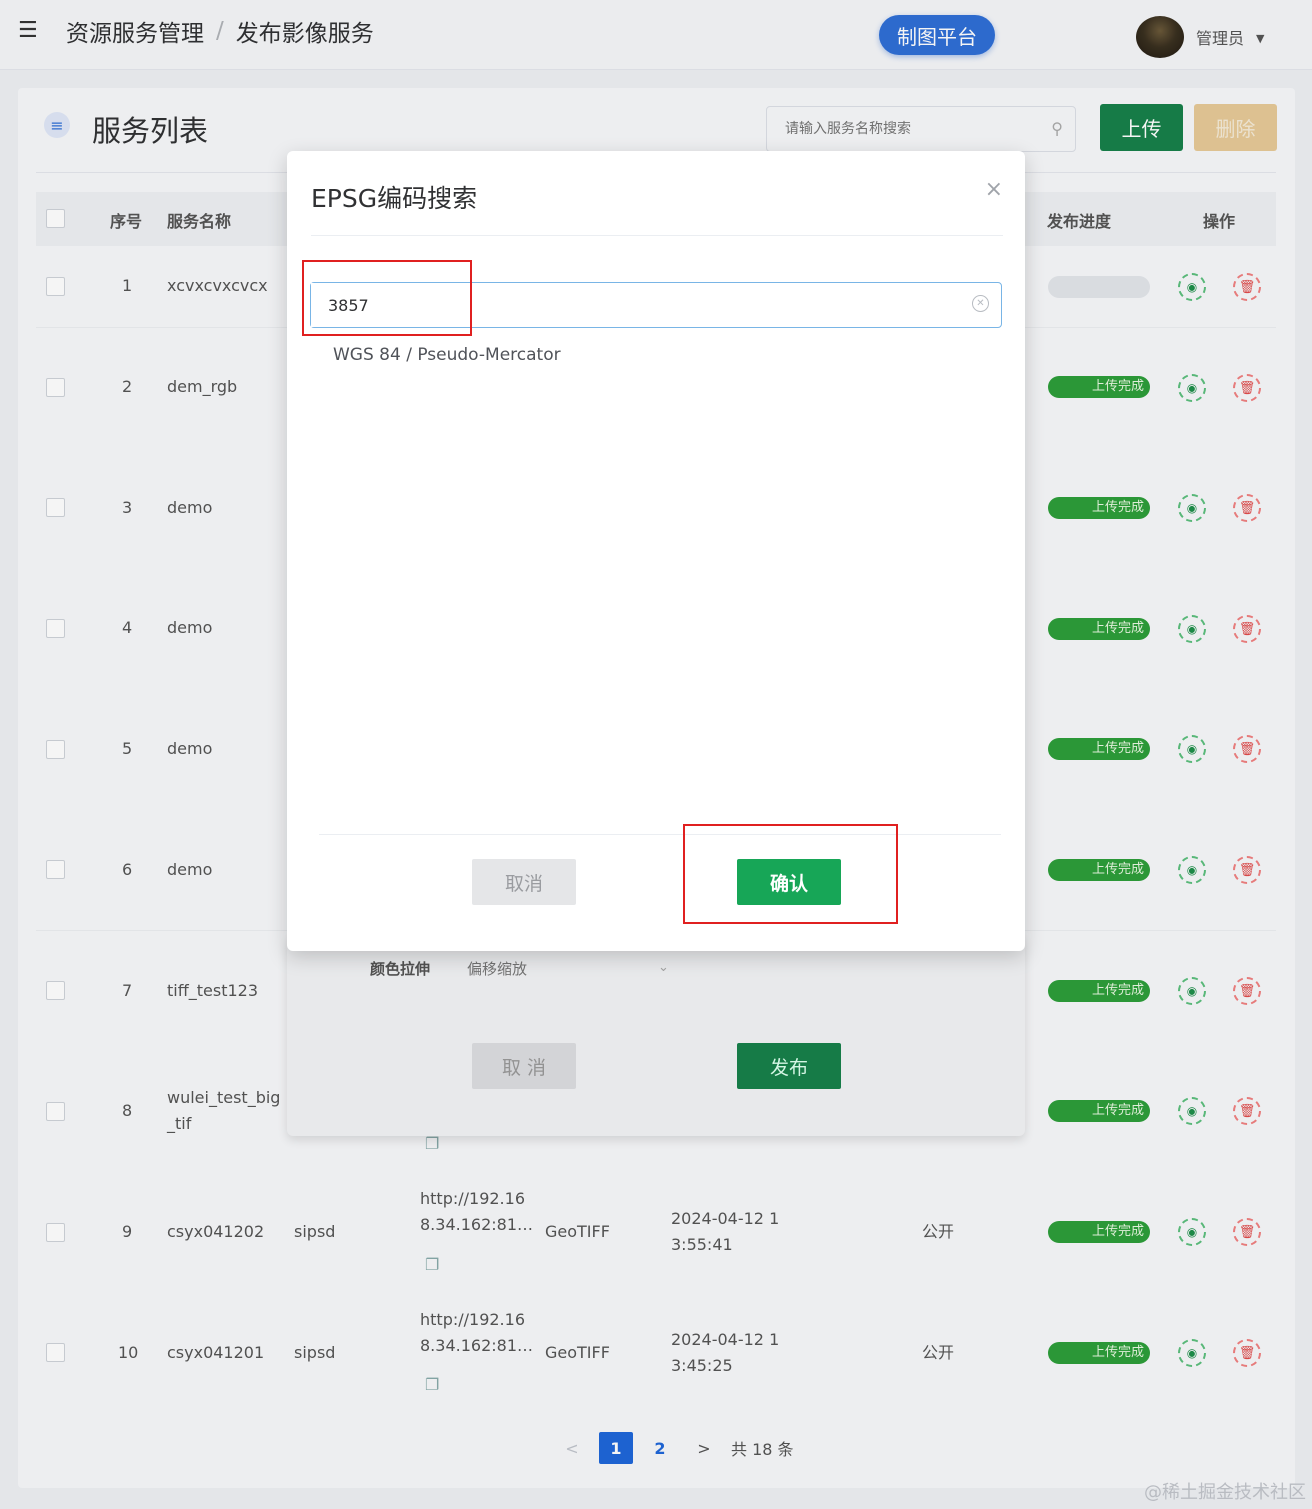 The image size is (1312, 1509). What do you see at coordinates (994, 189) in the screenshot?
I see `close-icon: ×` at bounding box center [994, 189].